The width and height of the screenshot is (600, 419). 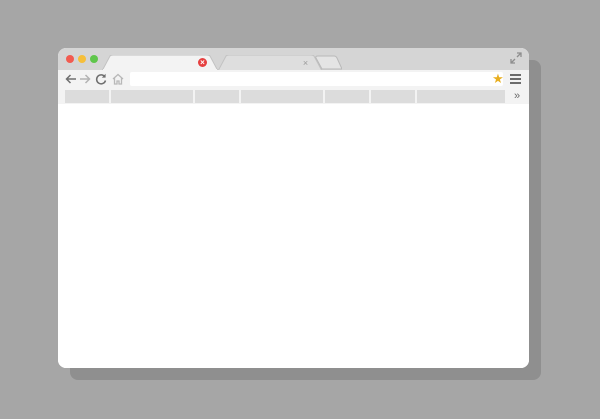 I want to click on address-bar, so click(x=316, y=79).